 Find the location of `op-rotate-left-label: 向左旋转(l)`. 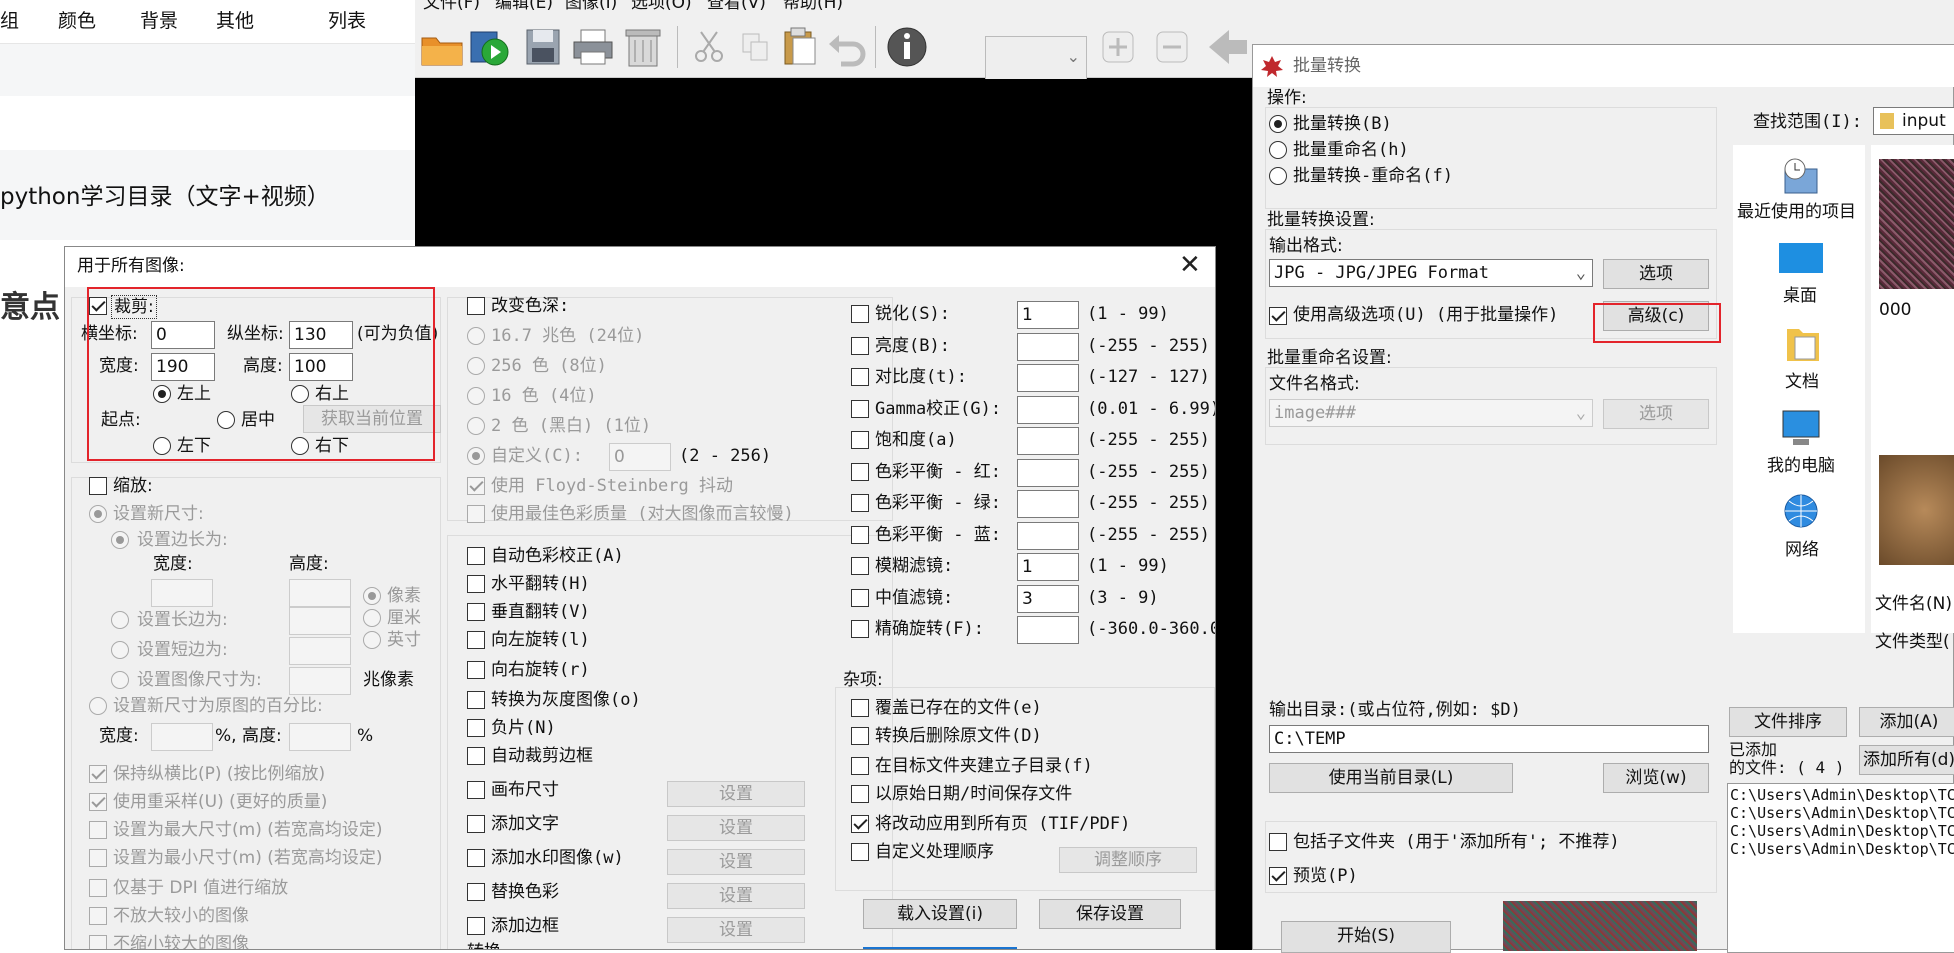

op-rotate-left-label: 向左旋转(l) is located at coordinates (540, 640).